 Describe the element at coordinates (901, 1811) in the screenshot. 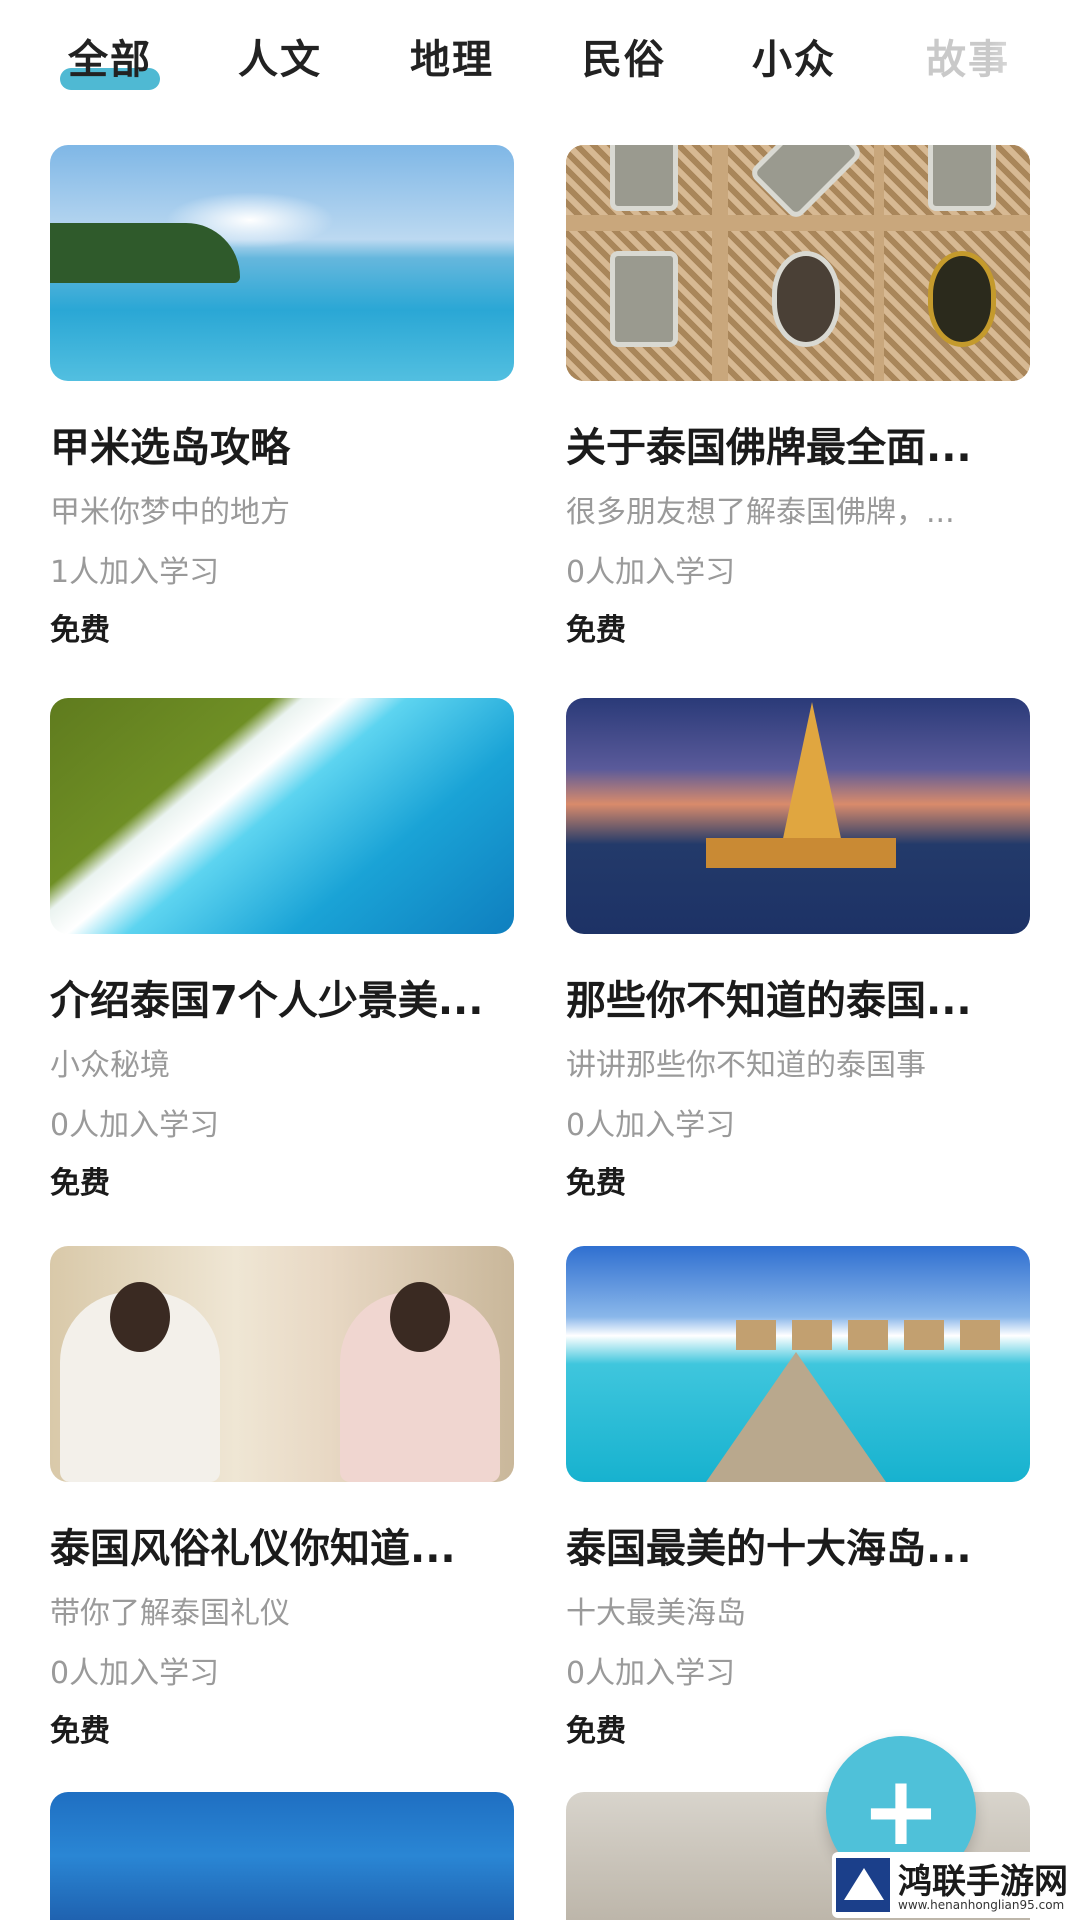

I see `plus-icon: +` at that location.